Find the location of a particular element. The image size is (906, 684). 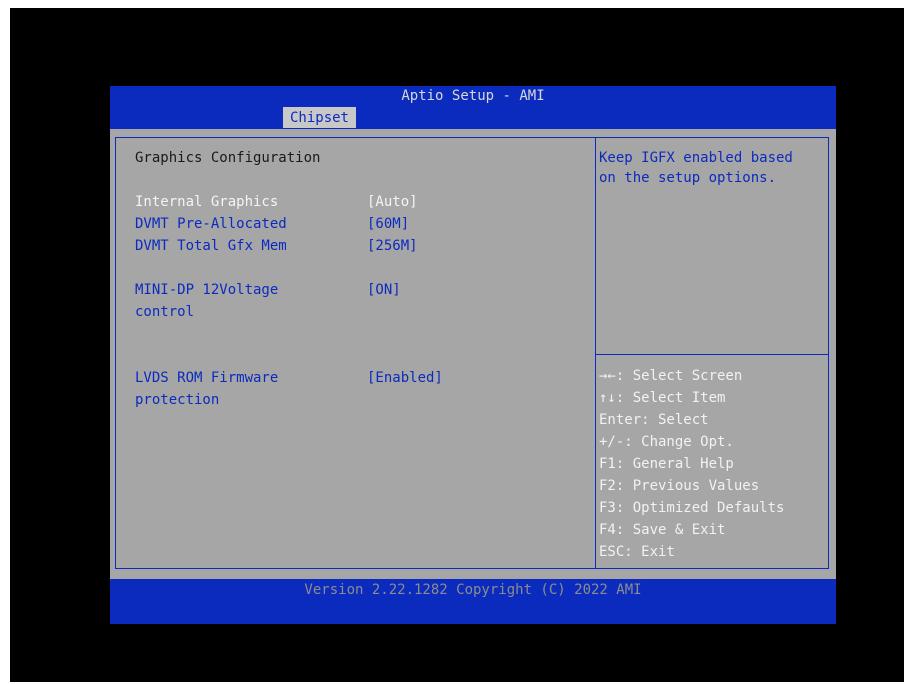

key-hint-enter: Enter: Select is located at coordinates (654, 420).